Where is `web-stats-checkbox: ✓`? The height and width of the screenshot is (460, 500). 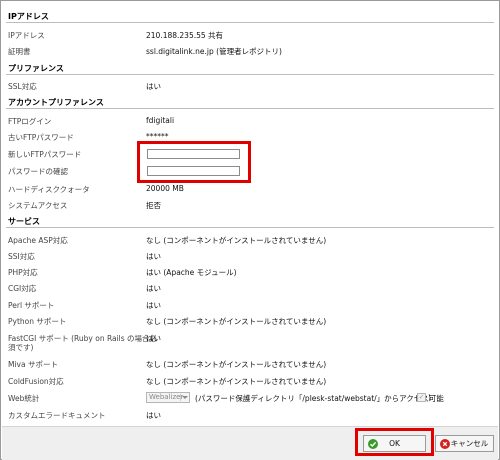
web-stats-checkbox: ✓ is located at coordinates (421, 397).